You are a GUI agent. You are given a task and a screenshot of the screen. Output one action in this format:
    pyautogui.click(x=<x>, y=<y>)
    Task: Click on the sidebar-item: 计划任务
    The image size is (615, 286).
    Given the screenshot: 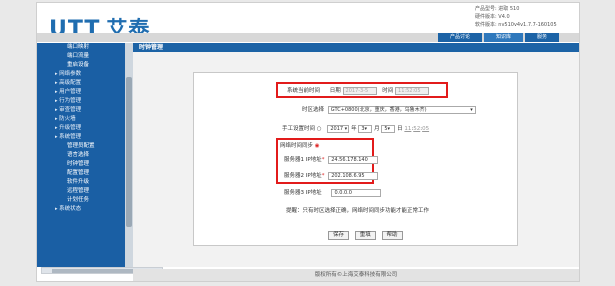 What is the action you would take?
    pyautogui.click(x=81, y=200)
    